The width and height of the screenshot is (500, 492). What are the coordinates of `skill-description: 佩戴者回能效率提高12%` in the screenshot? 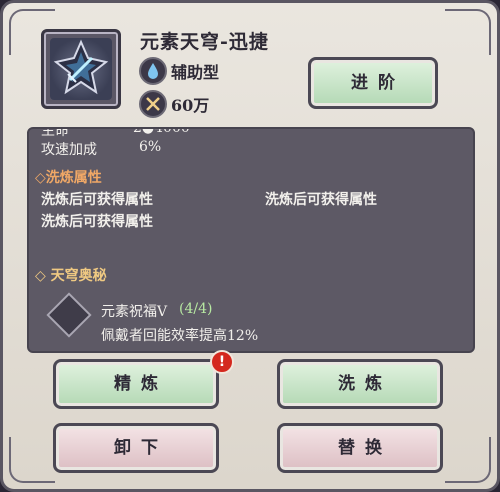 It's located at (180, 336).